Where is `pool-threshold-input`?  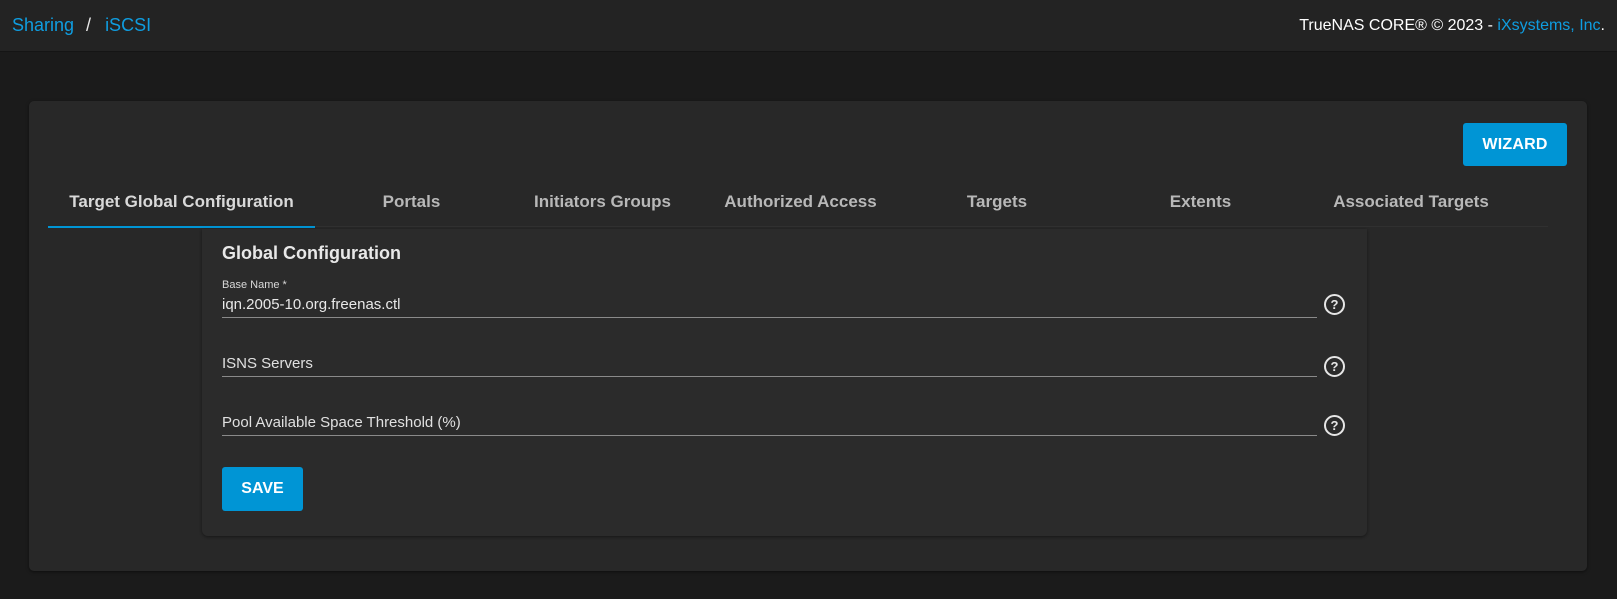 pool-threshold-input is located at coordinates (769, 422).